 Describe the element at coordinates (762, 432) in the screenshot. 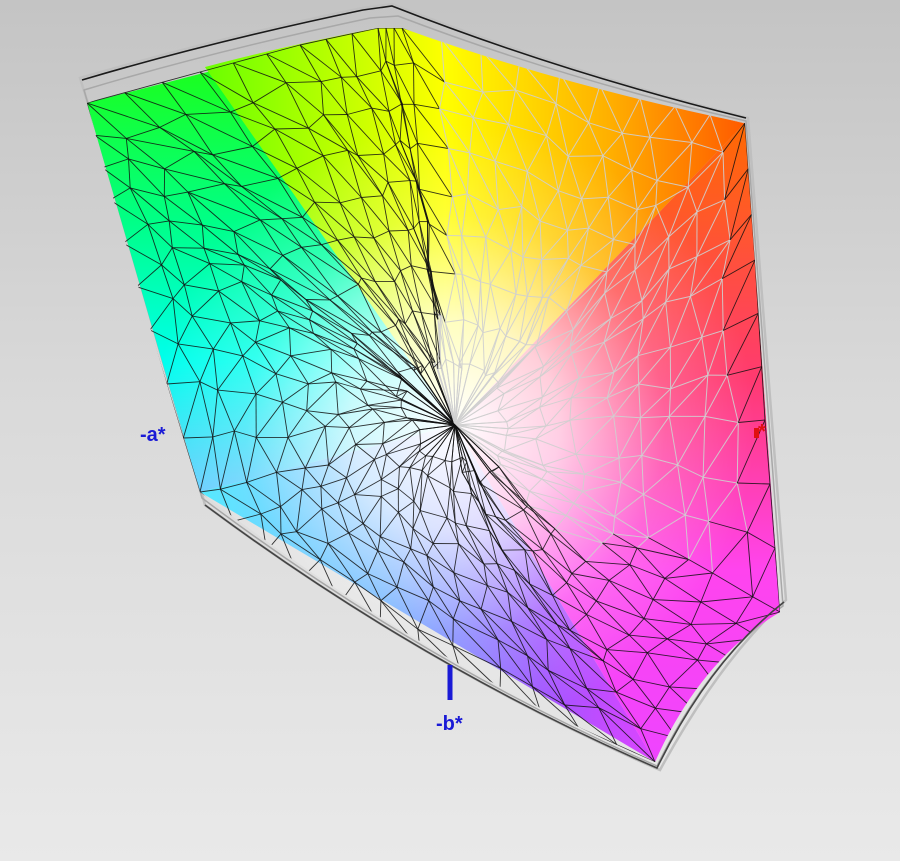

I see `pos-a-axis-label: *` at that location.